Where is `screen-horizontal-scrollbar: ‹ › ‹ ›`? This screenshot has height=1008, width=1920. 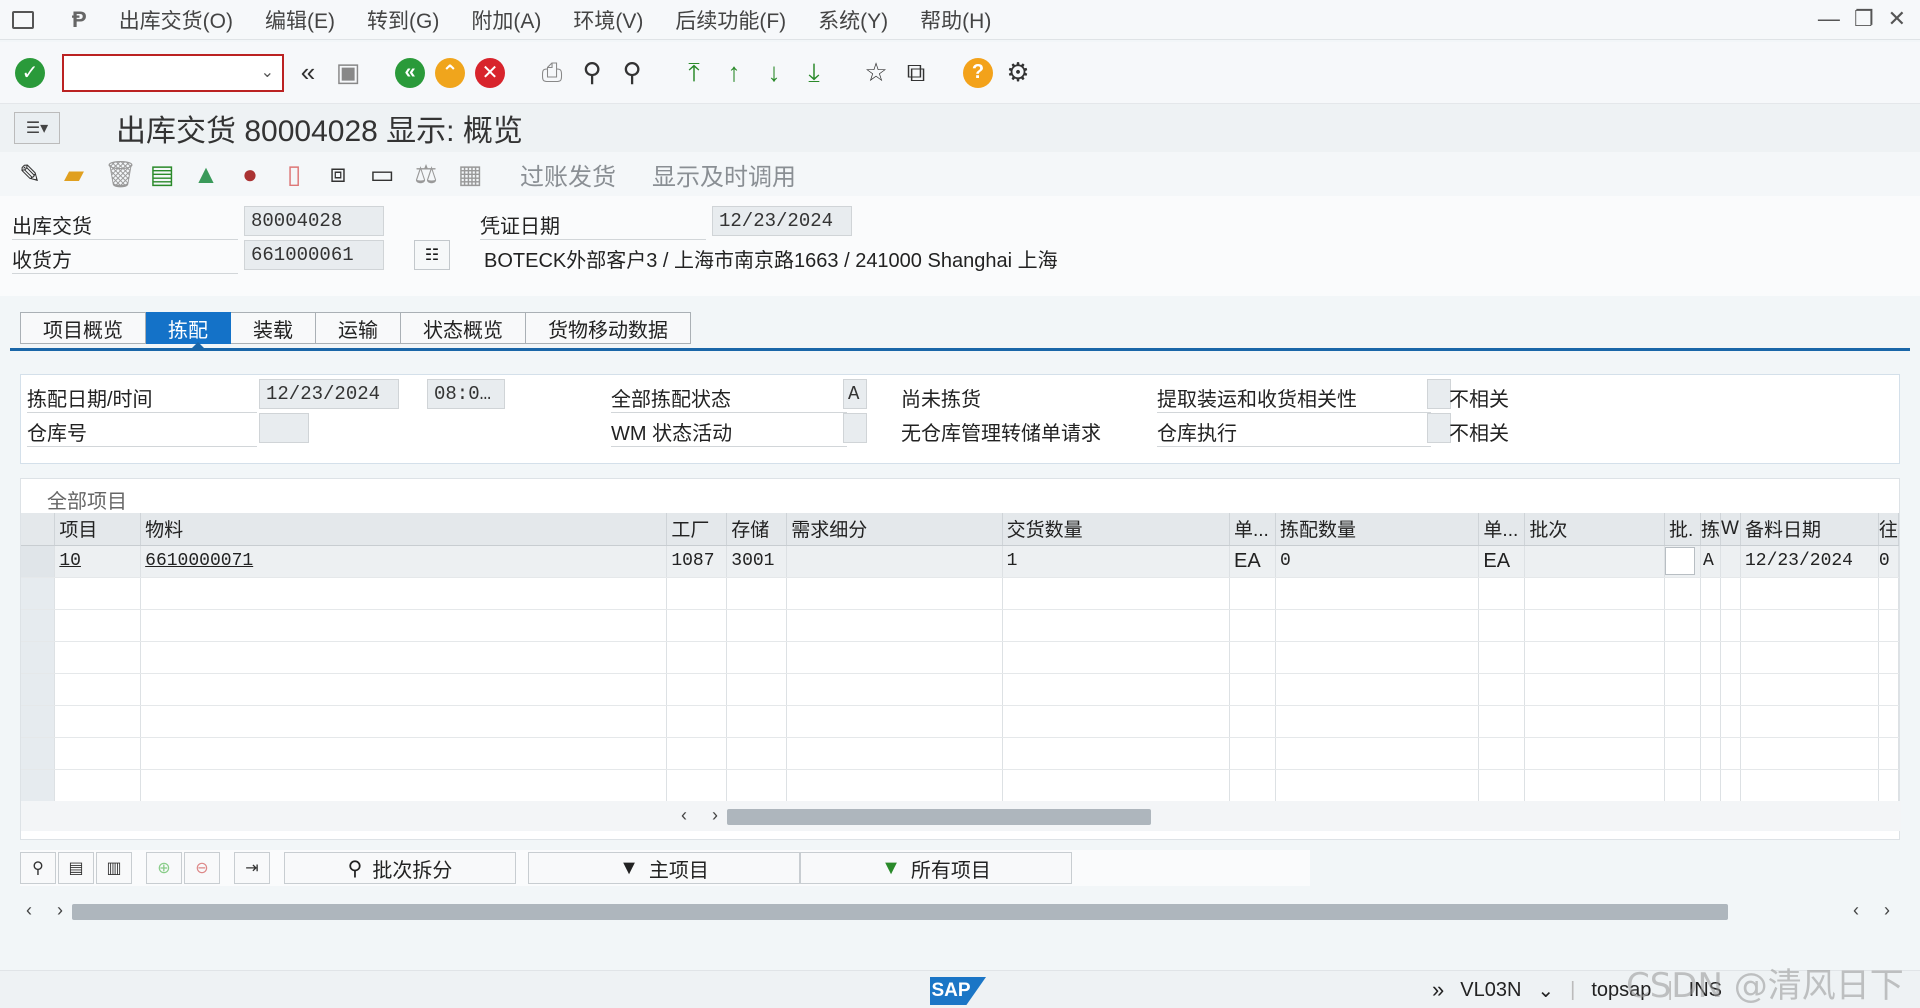 screen-horizontal-scrollbar: ‹ › ‹ › is located at coordinates (960, 912).